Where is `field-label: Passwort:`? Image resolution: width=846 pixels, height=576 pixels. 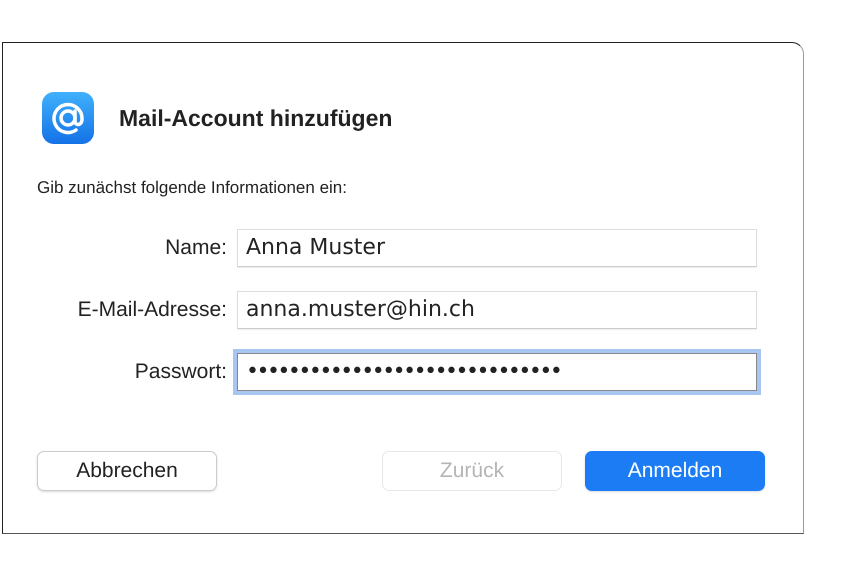
field-label: Passwort: is located at coordinates (181, 371).